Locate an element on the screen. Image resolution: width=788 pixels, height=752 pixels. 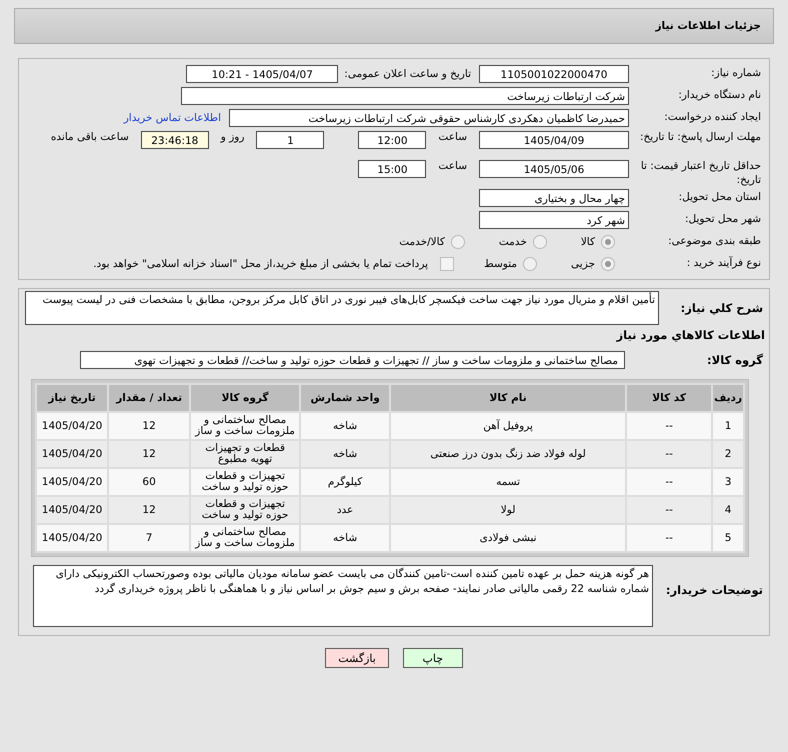
table-cell: قطعات و تجهیزات تهویه مطبوع is located at coordinates (245, 454).